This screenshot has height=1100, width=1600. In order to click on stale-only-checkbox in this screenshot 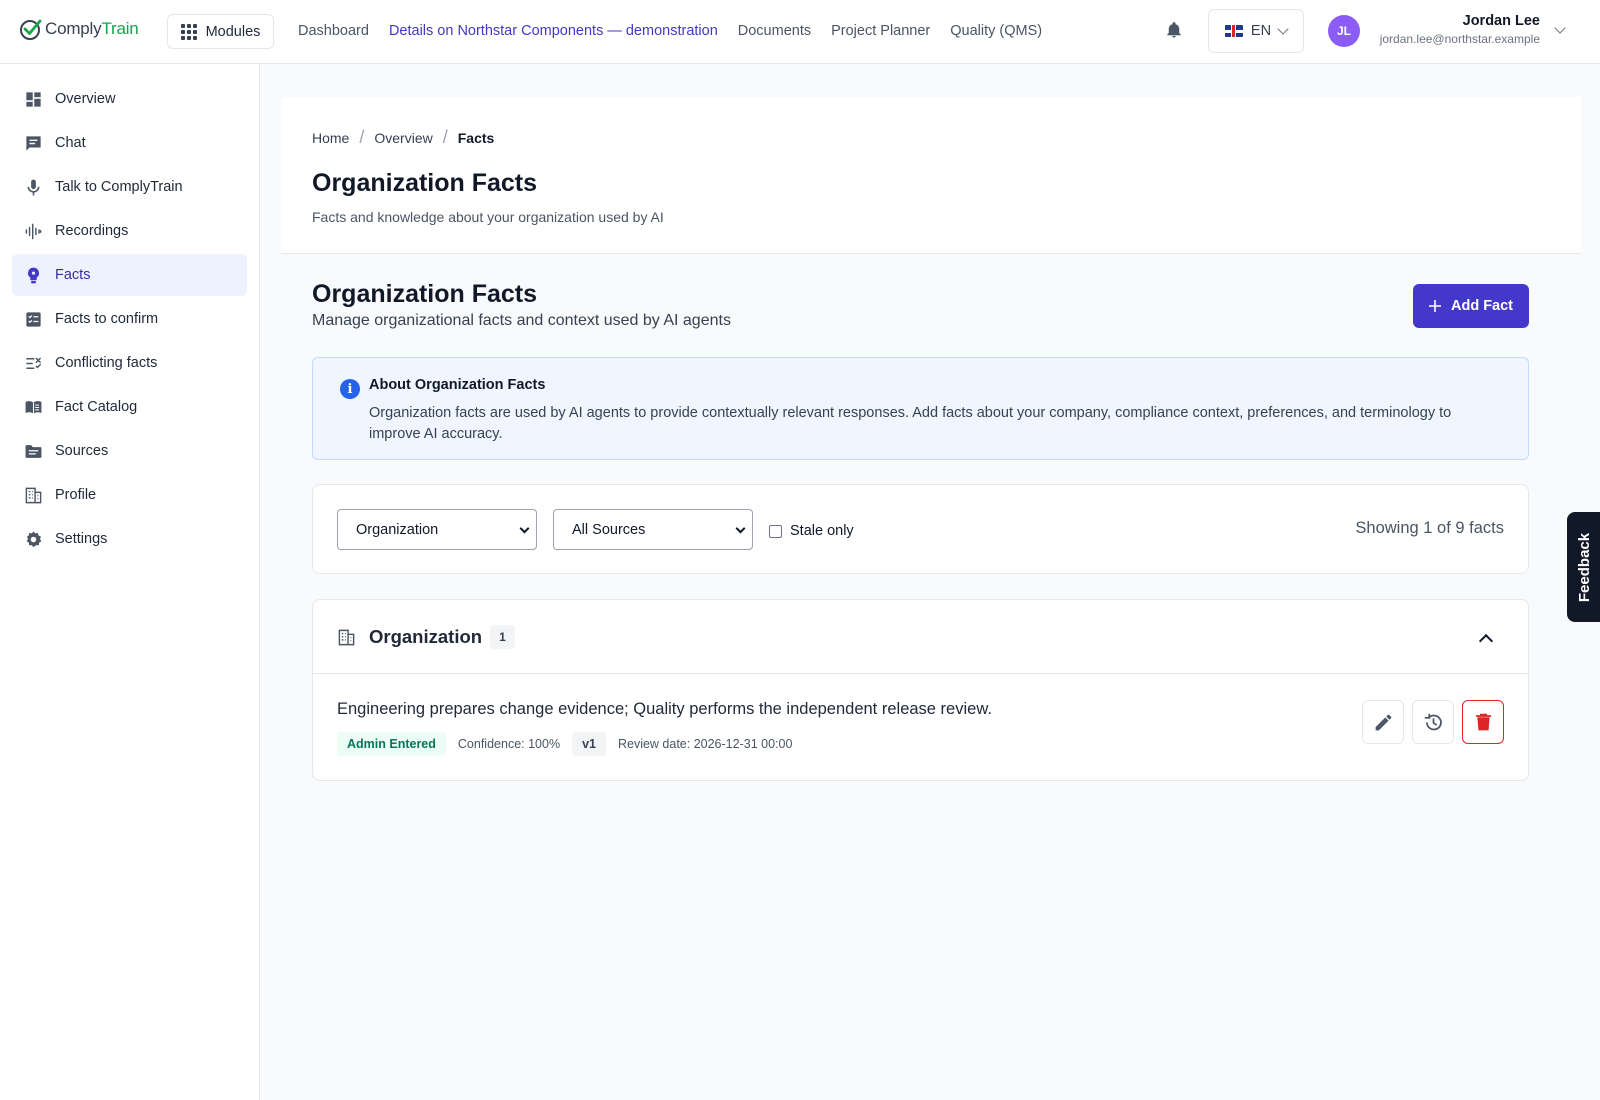, I will do `click(775, 531)`.